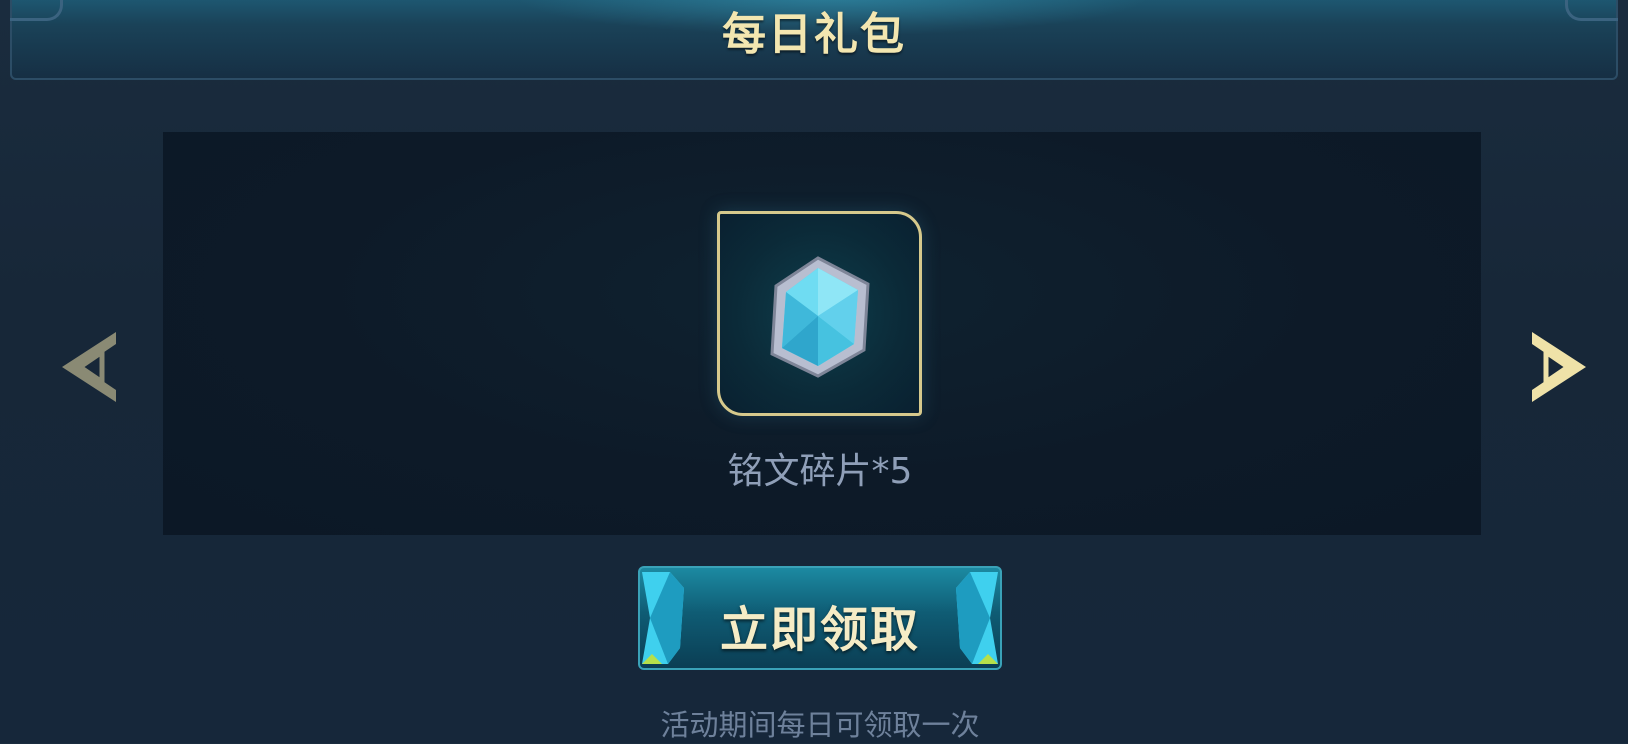 The width and height of the screenshot is (1628, 744). Describe the element at coordinates (820, 471) in the screenshot. I see `reward-item-label: 铭文碎片*5` at that location.